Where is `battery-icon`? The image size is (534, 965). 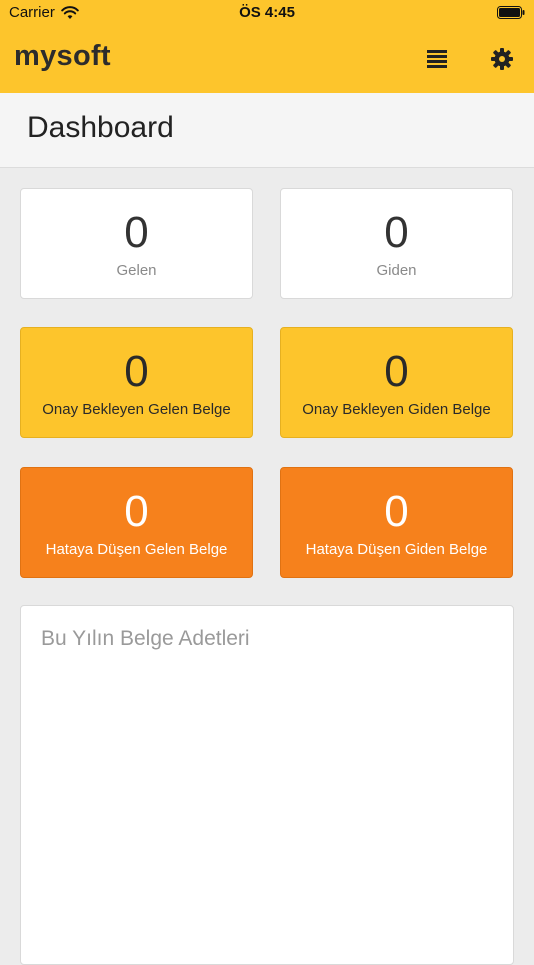 battery-icon is located at coordinates (511, 12).